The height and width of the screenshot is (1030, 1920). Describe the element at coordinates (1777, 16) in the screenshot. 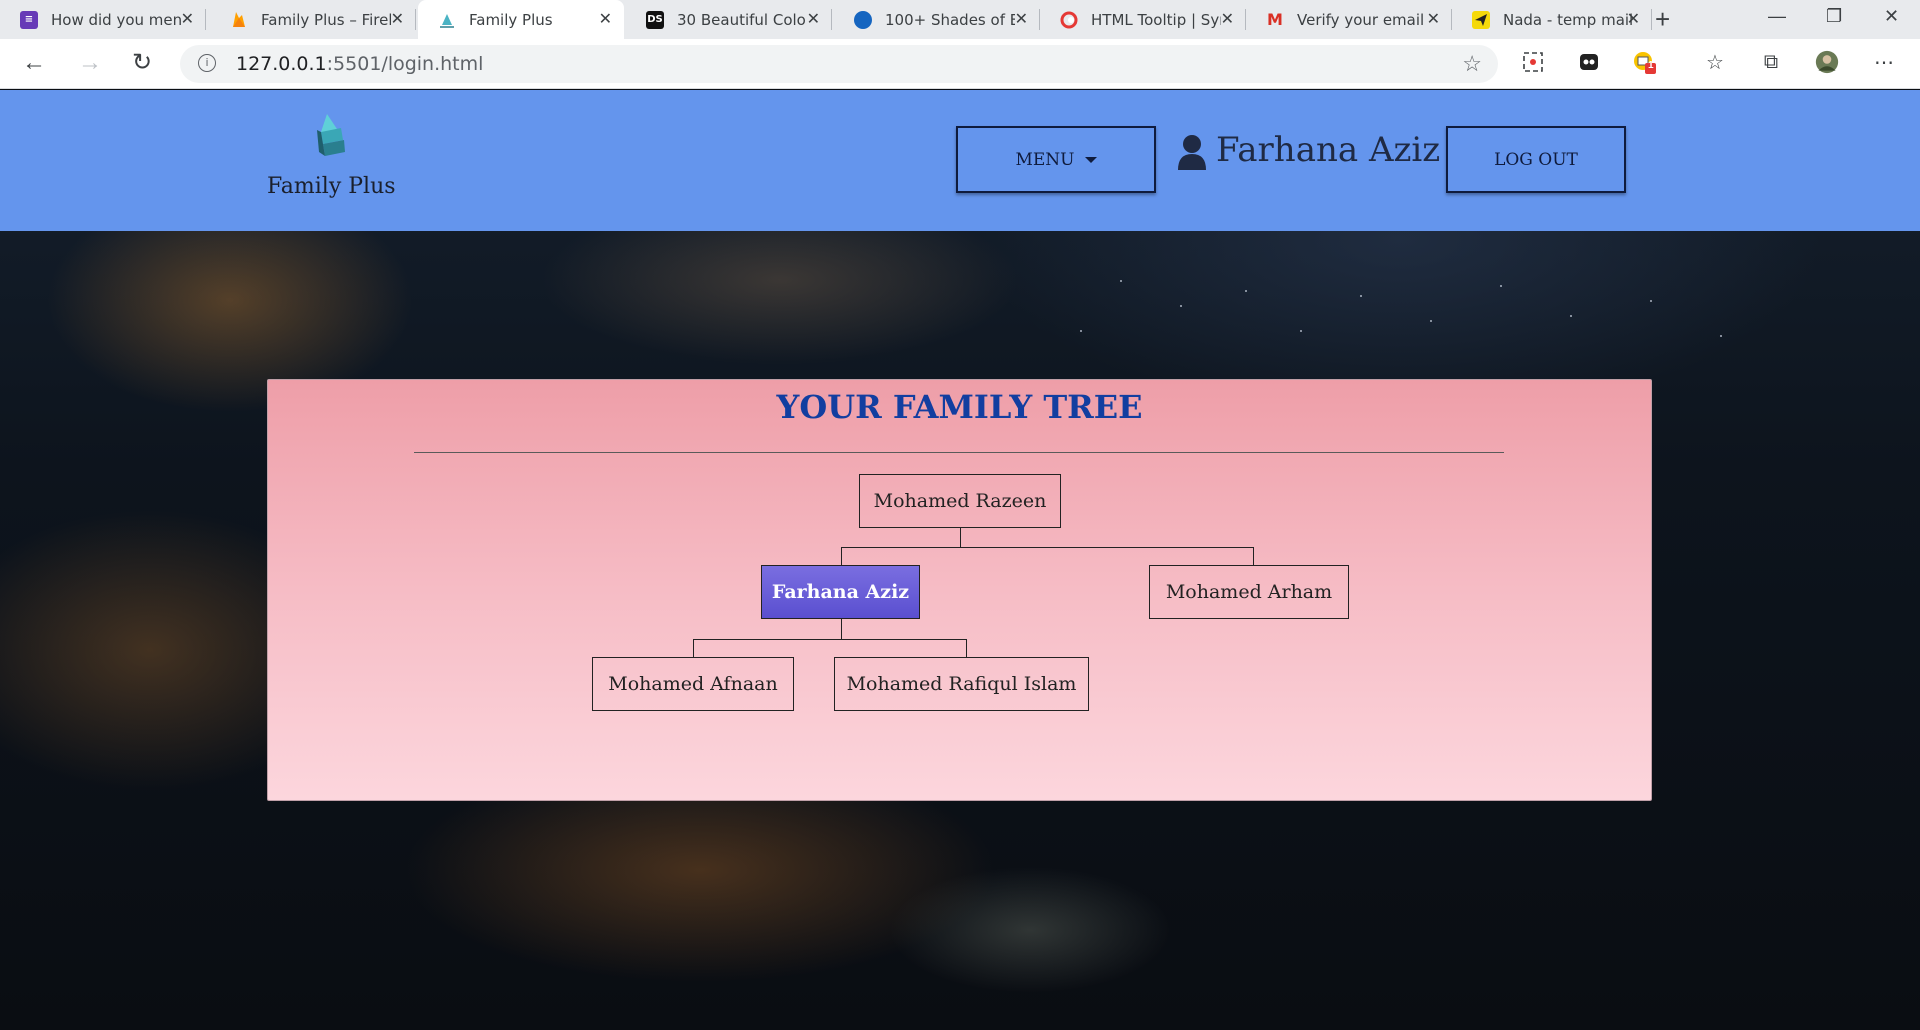

I see `minimize-icon: —` at that location.